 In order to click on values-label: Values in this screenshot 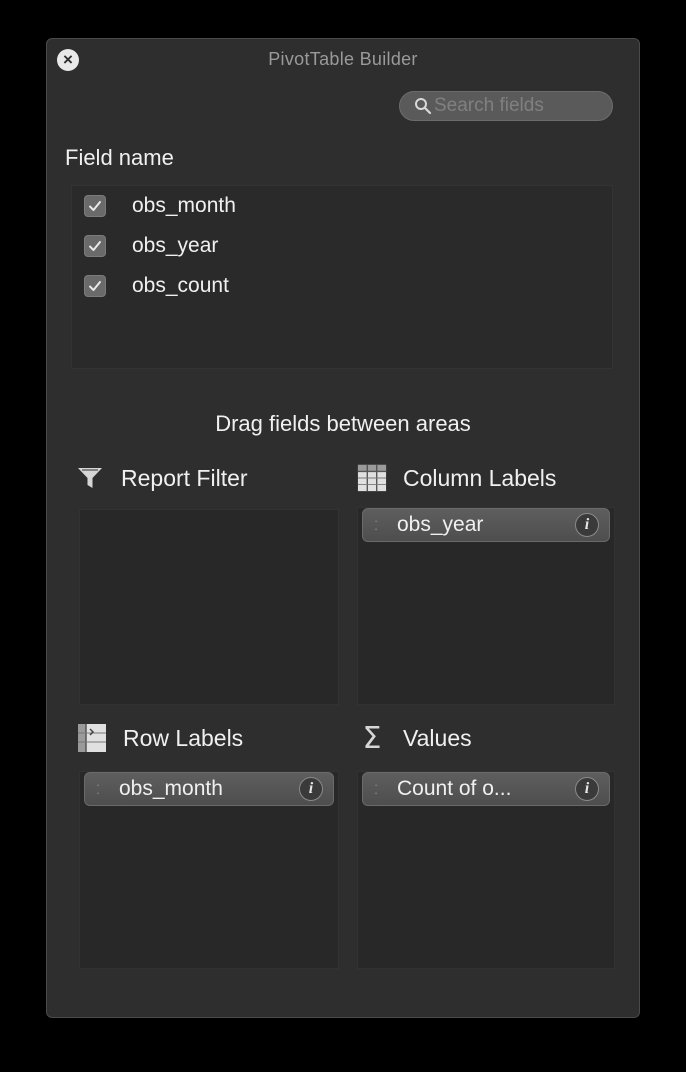, I will do `click(437, 737)`.